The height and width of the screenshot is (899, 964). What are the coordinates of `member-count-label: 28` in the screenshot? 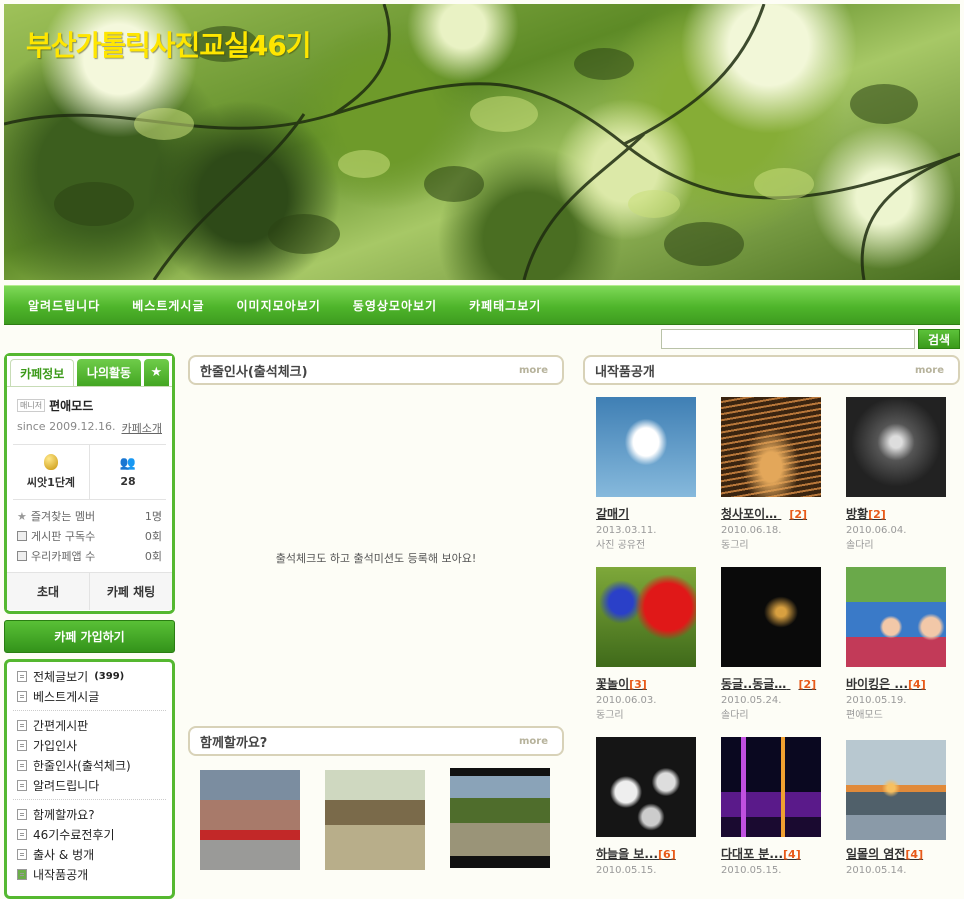 It's located at (128, 481).